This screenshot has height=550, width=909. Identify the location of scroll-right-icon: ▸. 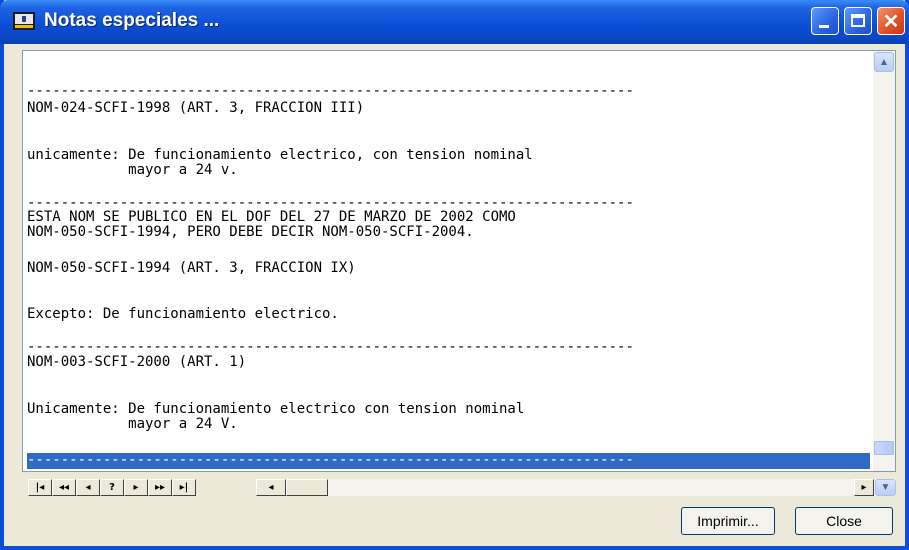
(864, 487).